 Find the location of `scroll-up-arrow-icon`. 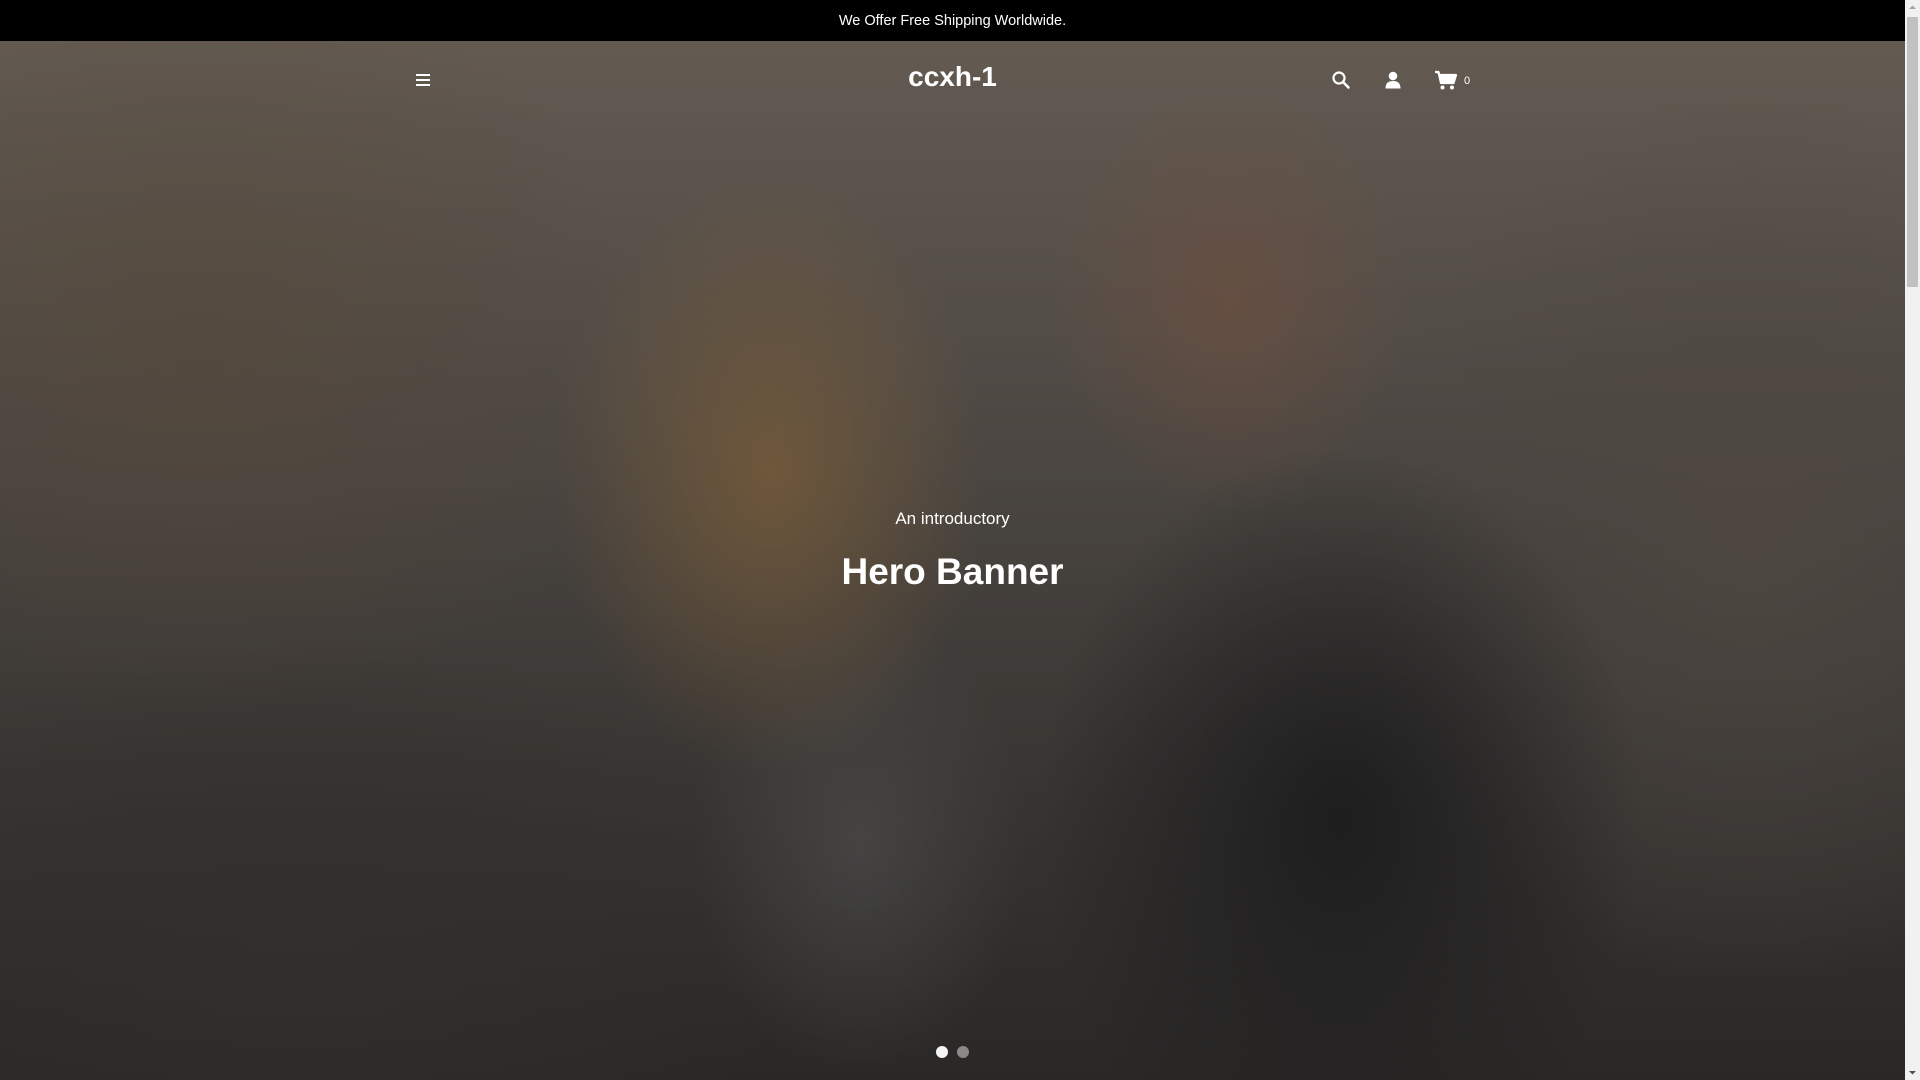

scroll-up-arrow-icon is located at coordinates (1912, 7).